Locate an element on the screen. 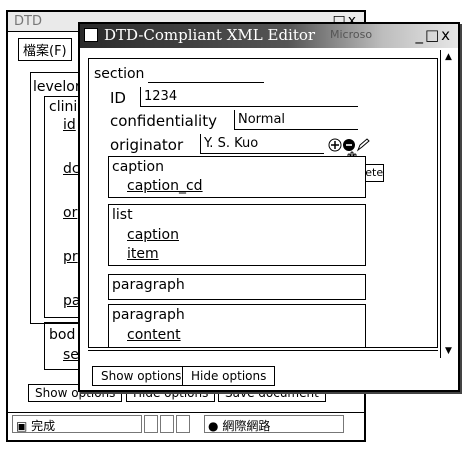 Image resolution: width=474 pixels, height=452 pixels. show-options-button: Show options is located at coordinates (141, 376).